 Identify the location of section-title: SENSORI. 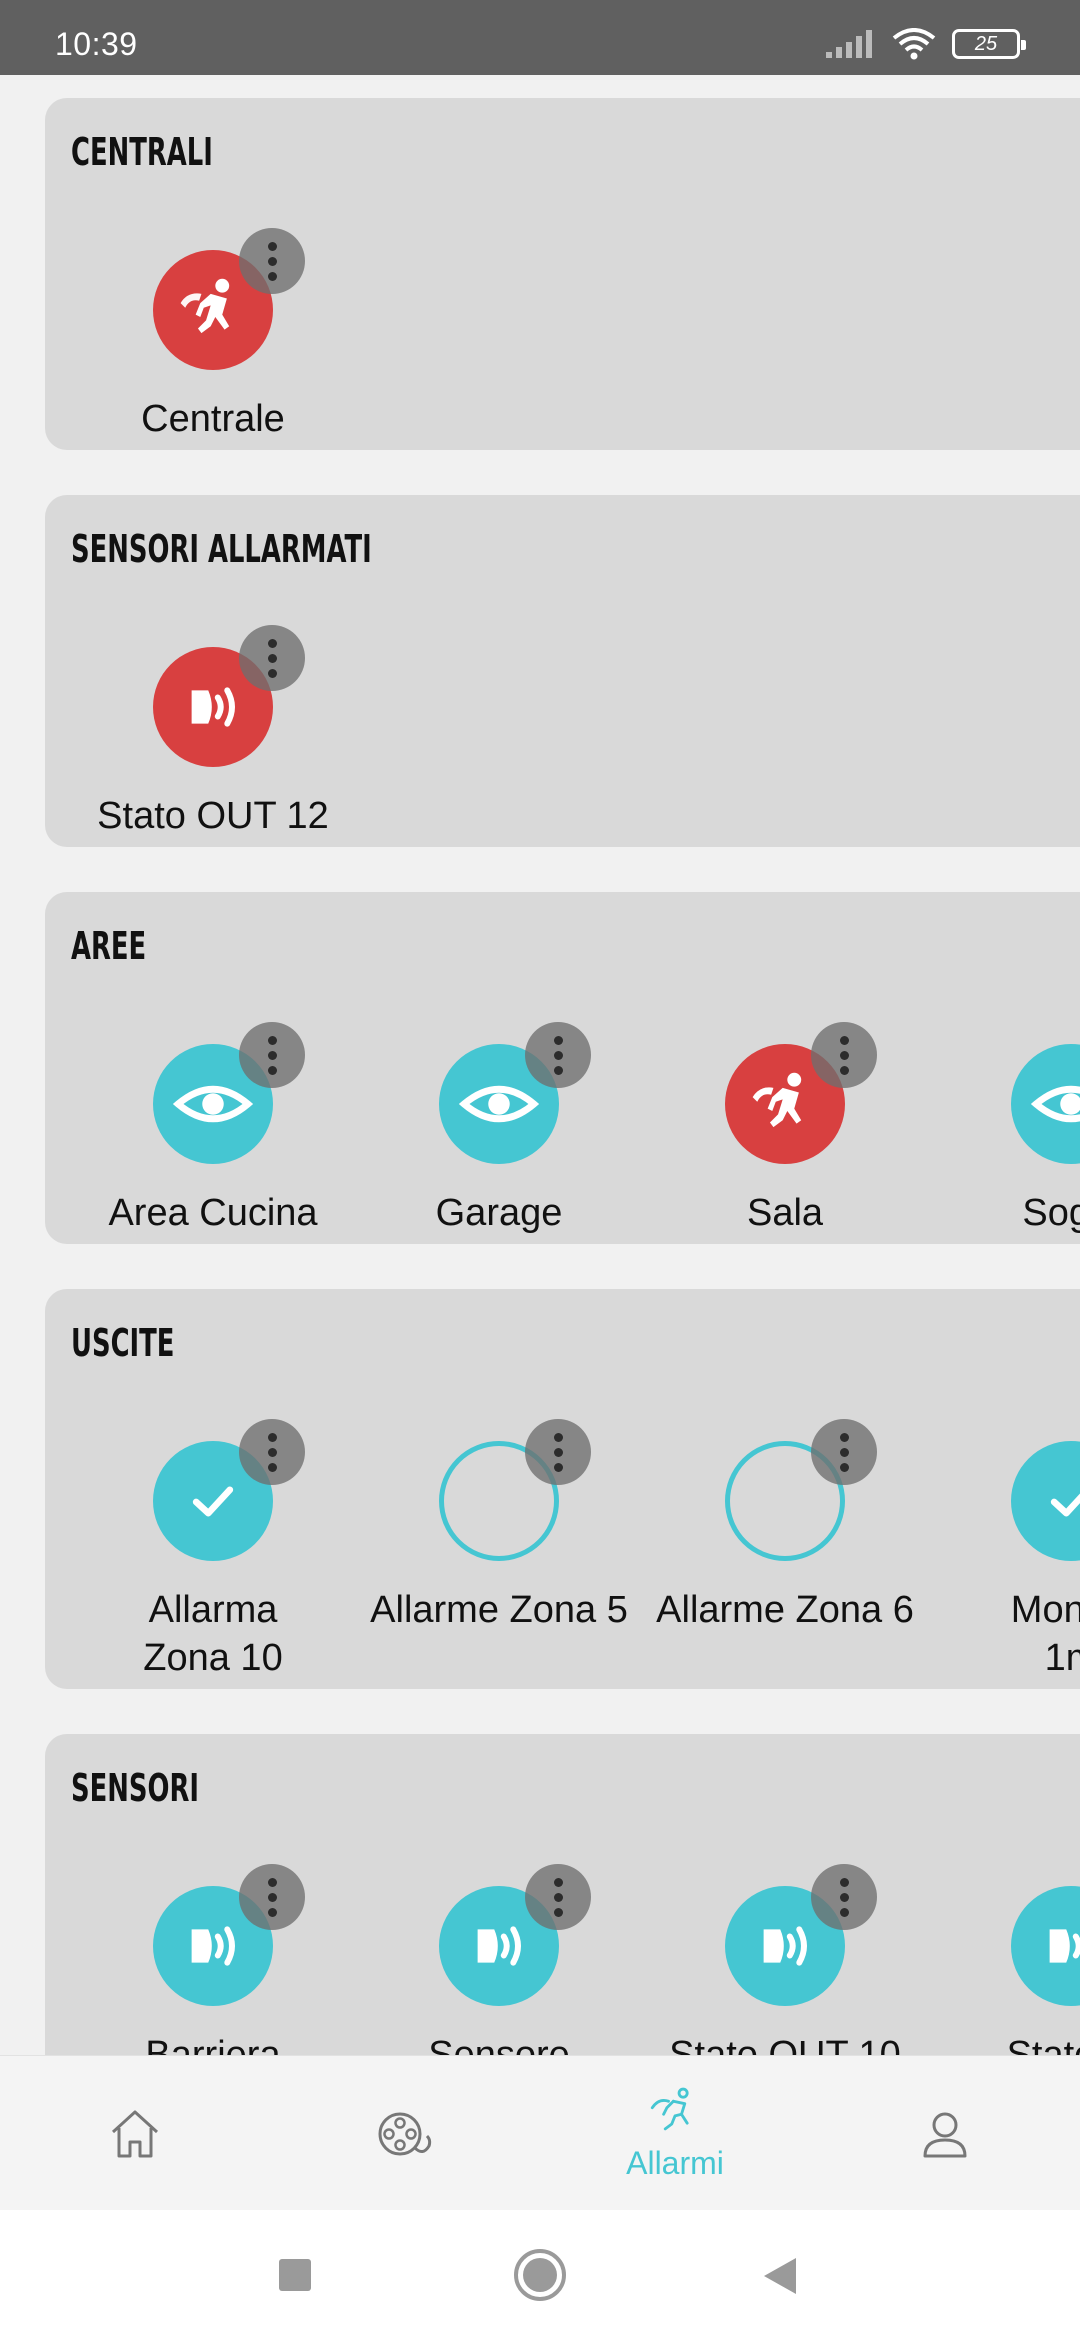
(135, 1788).